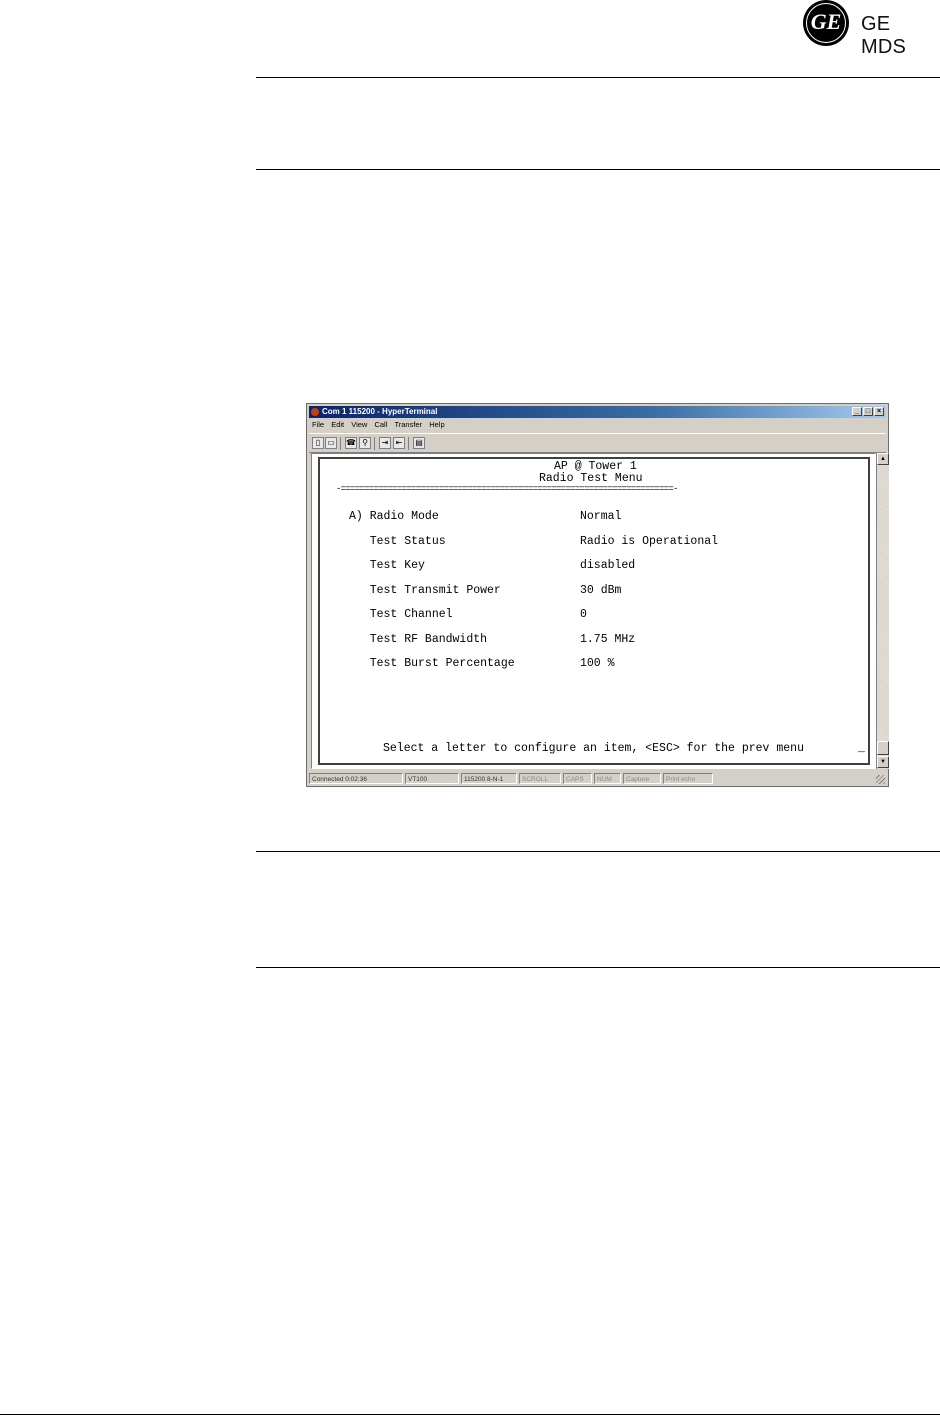 Image resolution: width=940 pixels, height=1417 pixels. I want to click on menu-row-test-status: Test Status, so click(397, 541).